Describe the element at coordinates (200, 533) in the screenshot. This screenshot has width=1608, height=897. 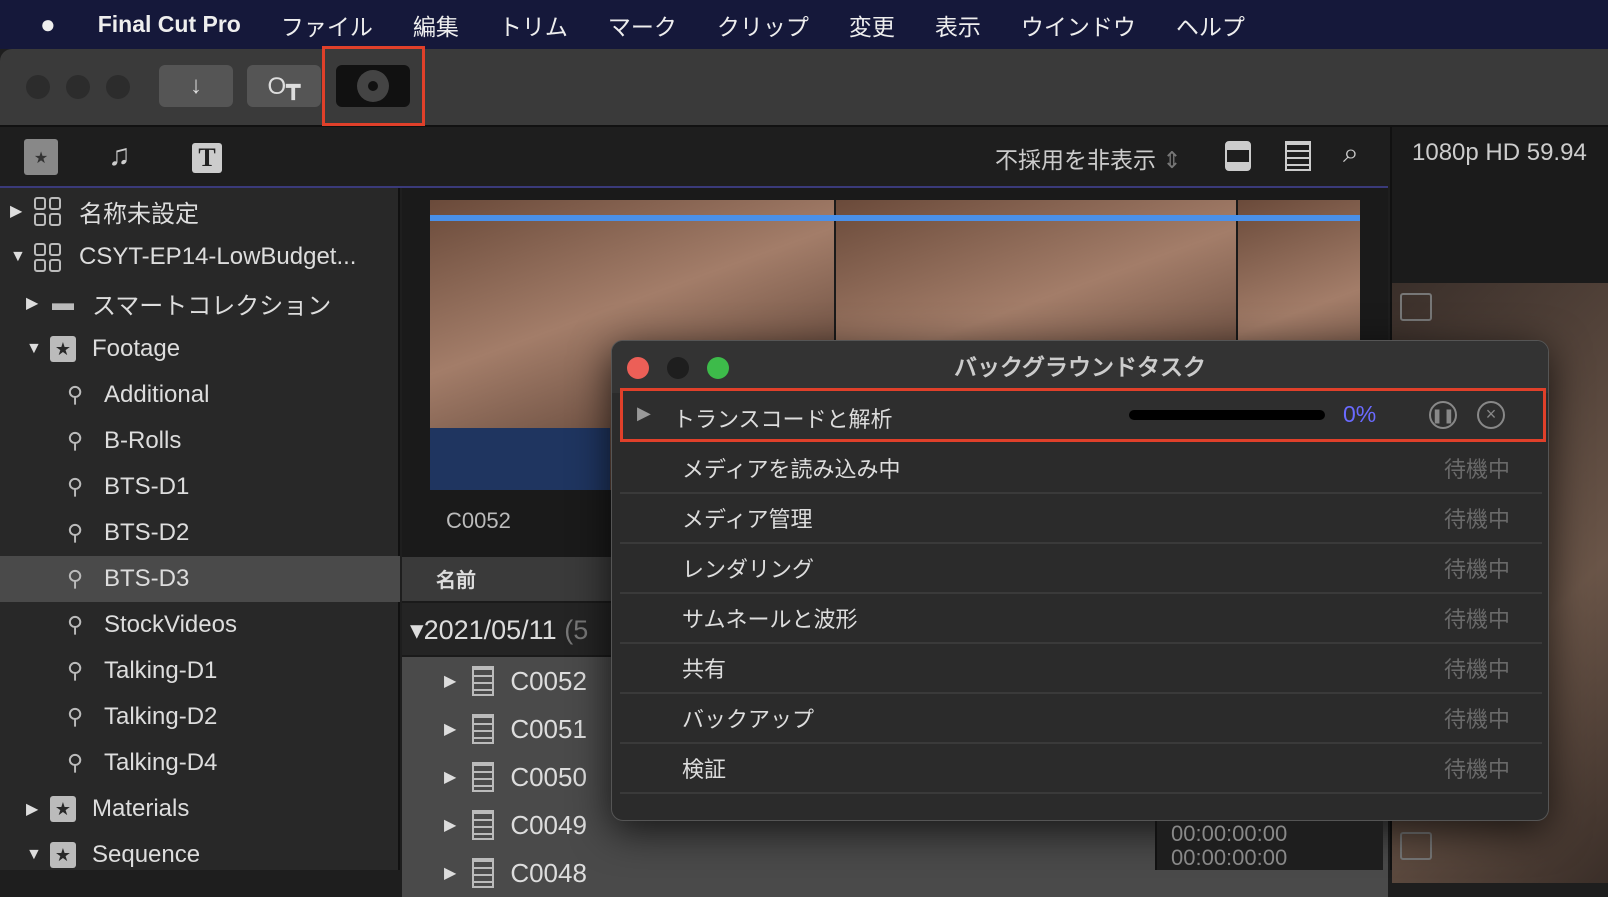
I see `sidebar-item: ⚲ BTS-D2` at that location.